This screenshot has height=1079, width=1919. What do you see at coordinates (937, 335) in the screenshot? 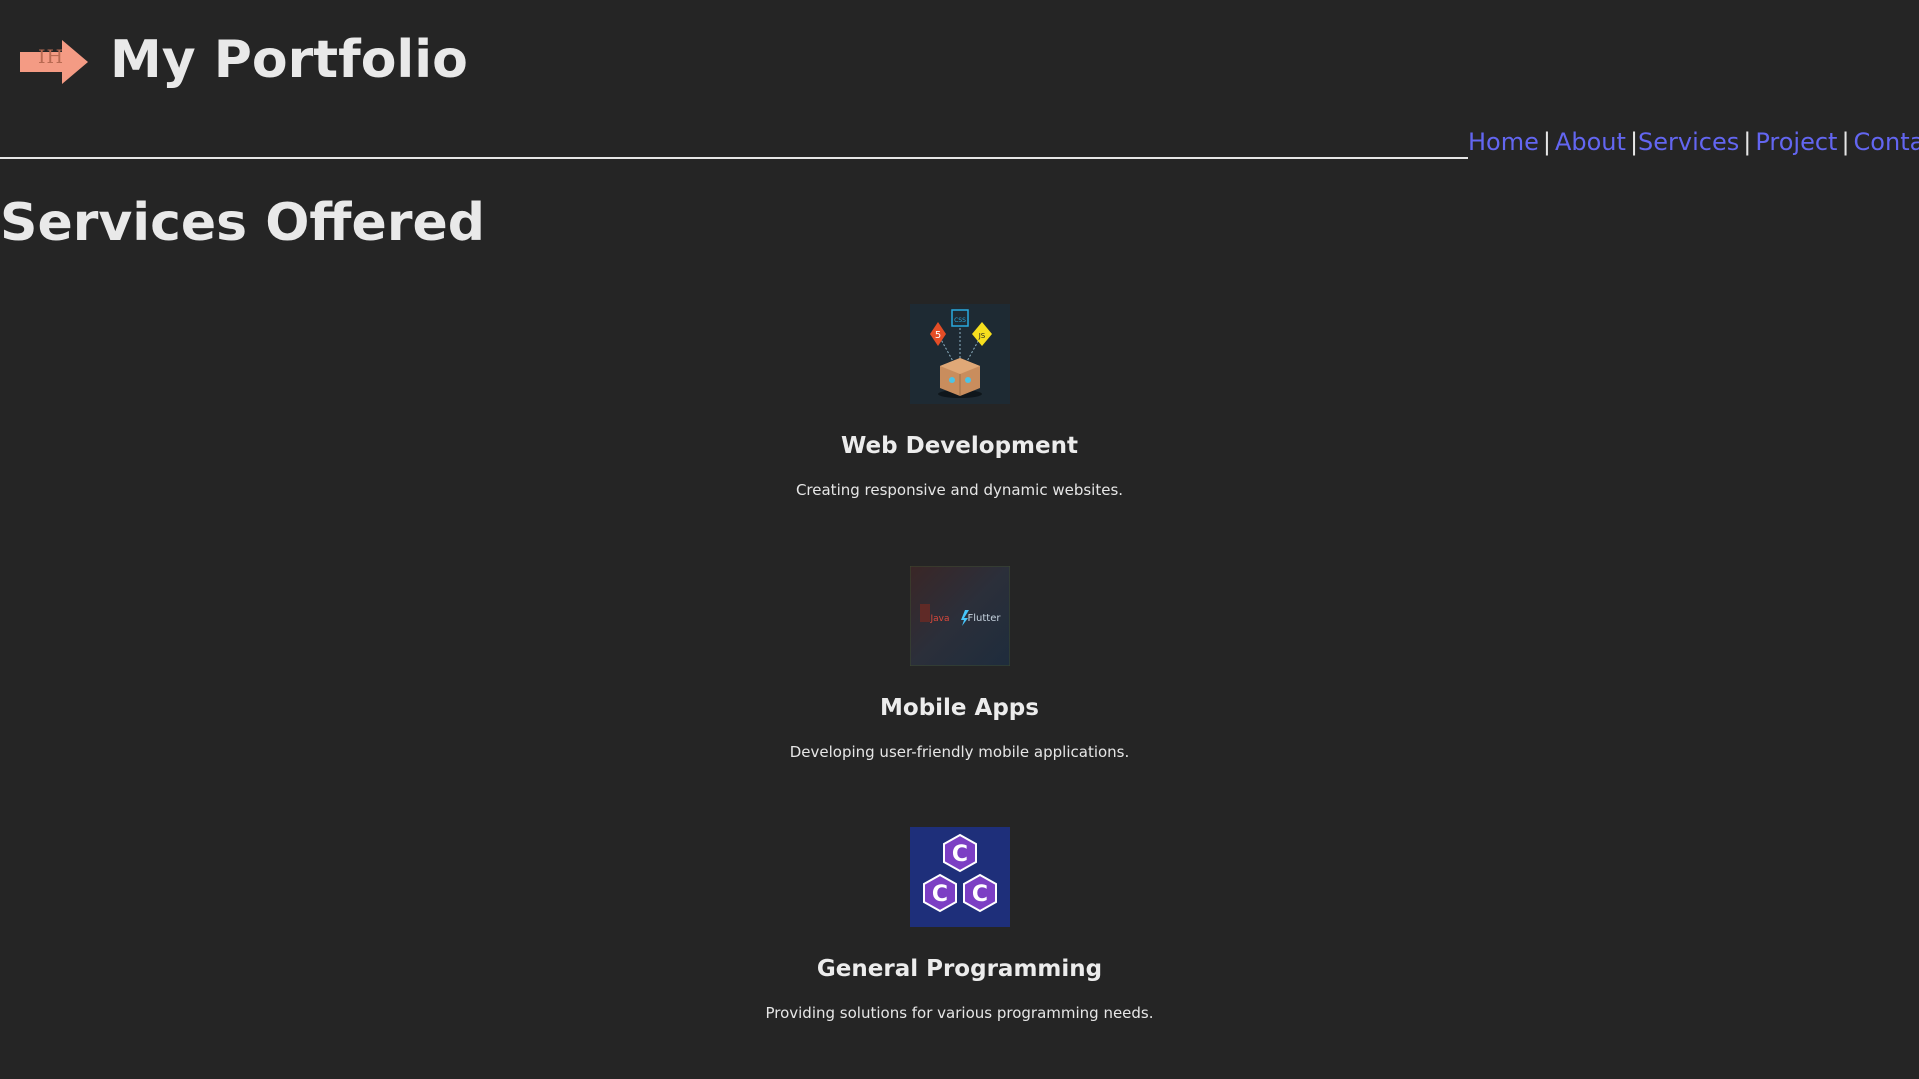
I see `svg-text: 5` at bounding box center [937, 335].